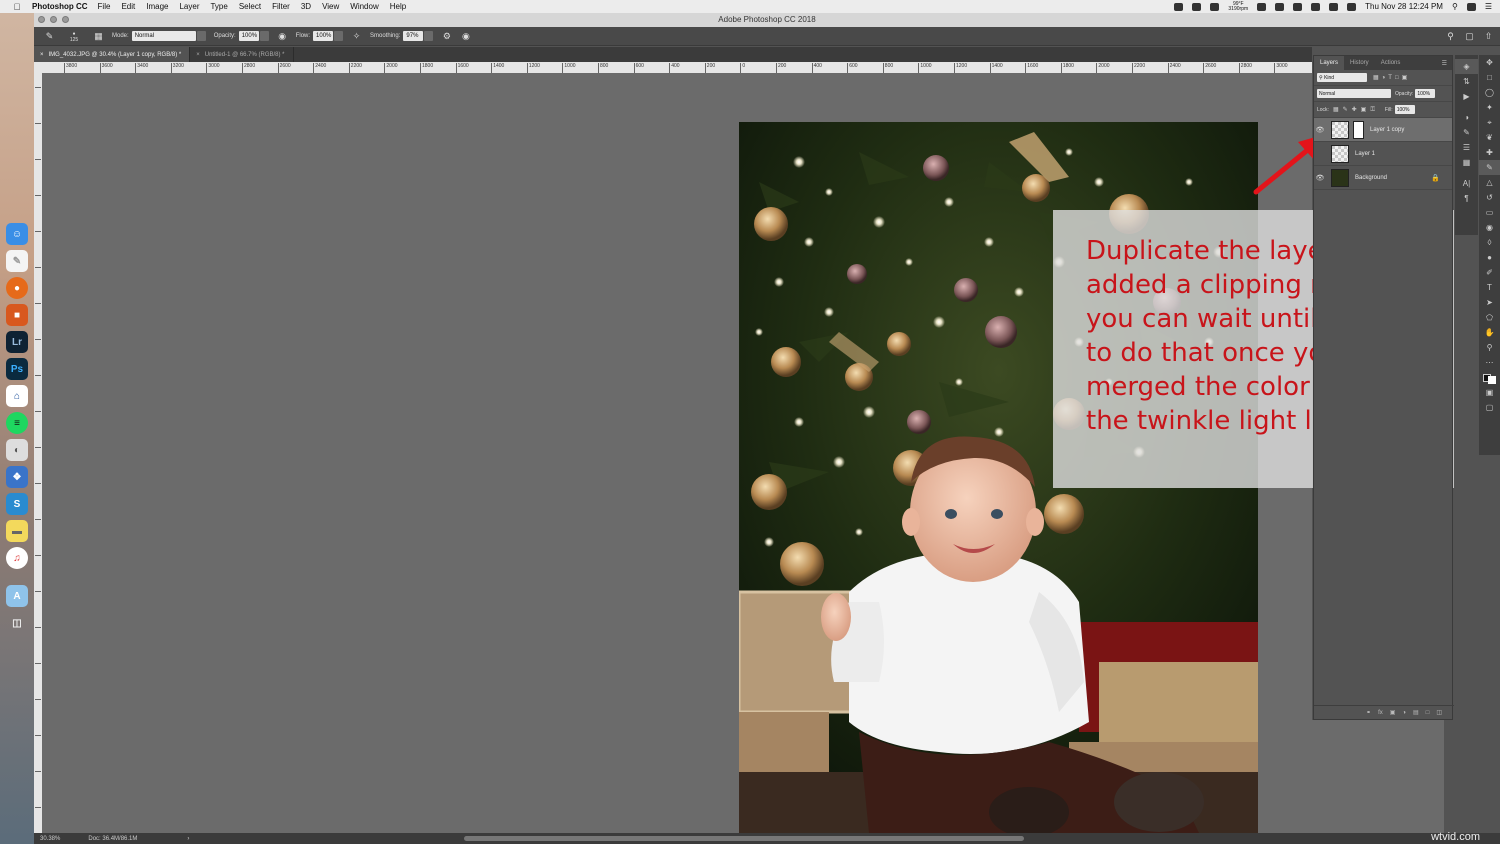 Image resolution: width=1500 pixels, height=844 pixels. What do you see at coordinates (1368, 712) in the screenshot?
I see `link-icon: ⚭` at bounding box center [1368, 712].